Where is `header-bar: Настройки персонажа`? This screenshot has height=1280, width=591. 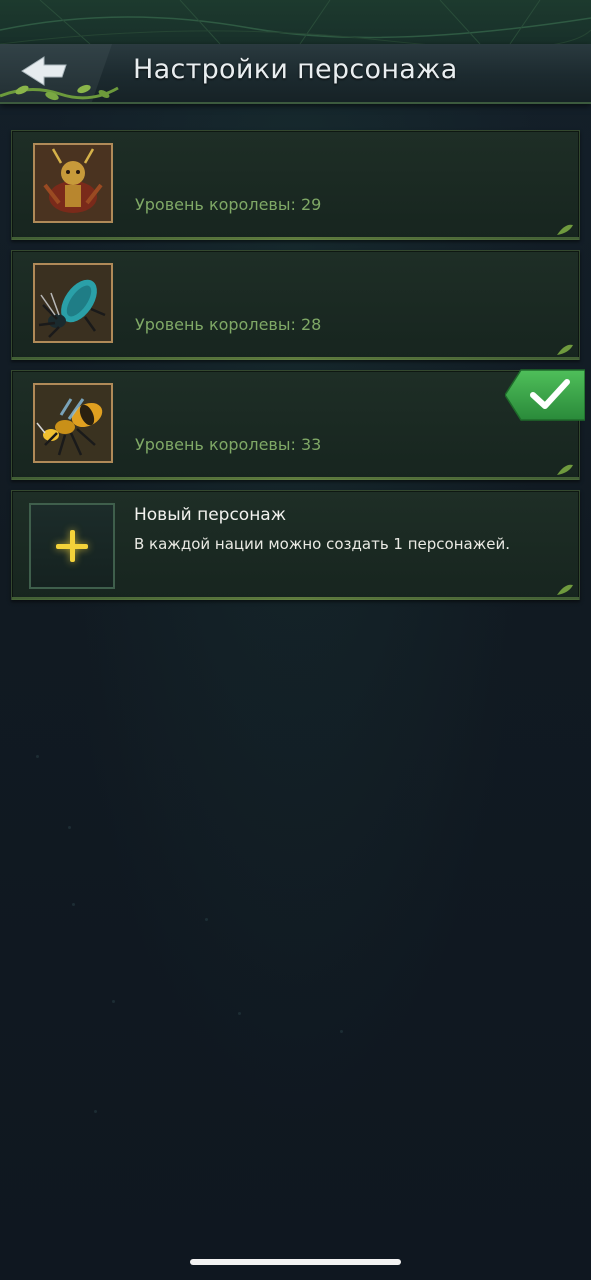 header-bar: Настройки персонажа is located at coordinates (295, 74).